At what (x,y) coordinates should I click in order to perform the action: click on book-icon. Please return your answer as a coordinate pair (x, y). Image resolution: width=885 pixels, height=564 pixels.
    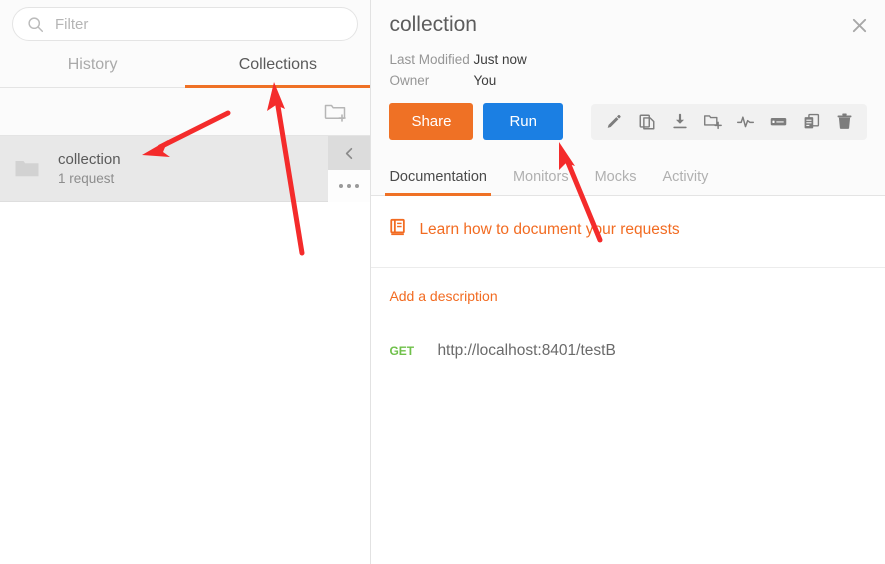
    Looking at the image, I should click on (398, 229).